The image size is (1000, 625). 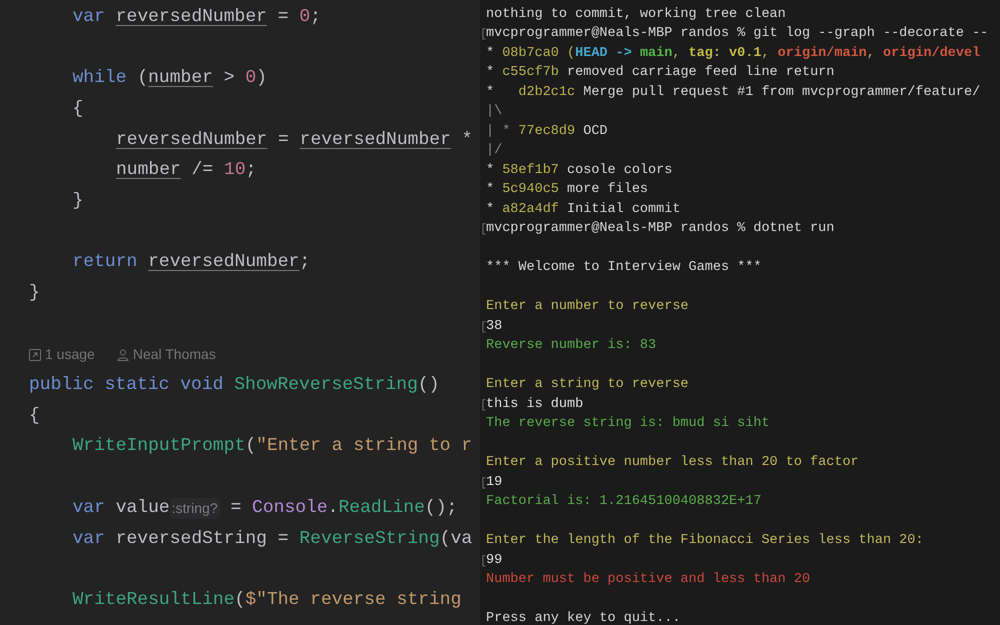 What do you see at coordinates (737, 34) in the screenshot?
I see `terminal-text: mvcprogrammer@Neals-MBP randos % git log --graph --decorate --` at bounding box center [737, 34].